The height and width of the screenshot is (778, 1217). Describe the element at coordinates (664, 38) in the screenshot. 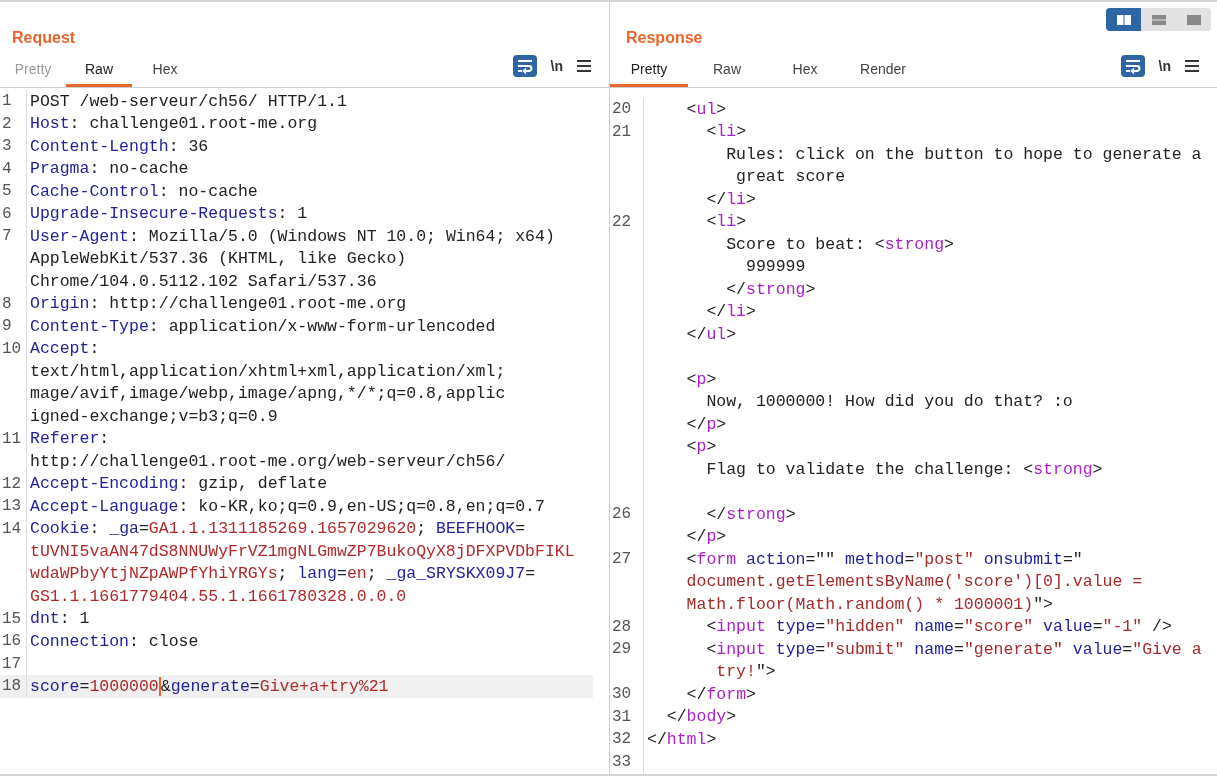

I see `pane-title: Response` at that location.